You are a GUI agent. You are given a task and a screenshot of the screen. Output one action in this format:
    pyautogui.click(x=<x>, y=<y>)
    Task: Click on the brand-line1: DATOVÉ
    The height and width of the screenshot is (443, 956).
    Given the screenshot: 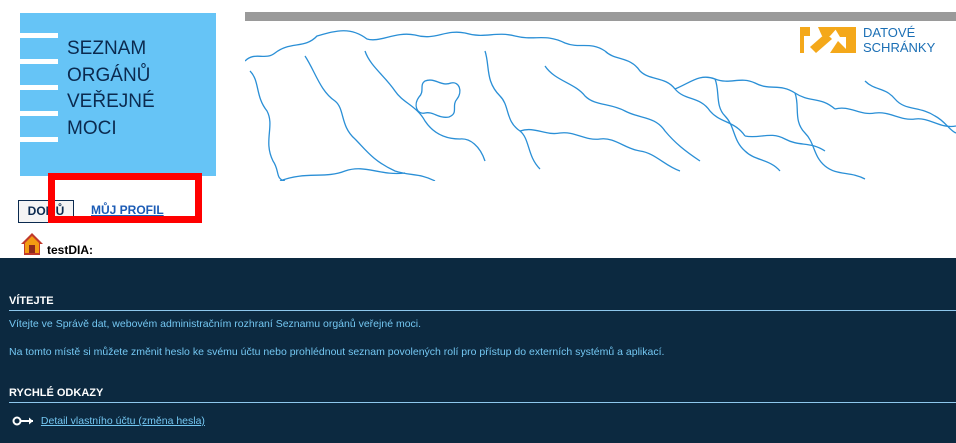 What is the action you would take?
    pyautogui.click(x=889, y=32)
    